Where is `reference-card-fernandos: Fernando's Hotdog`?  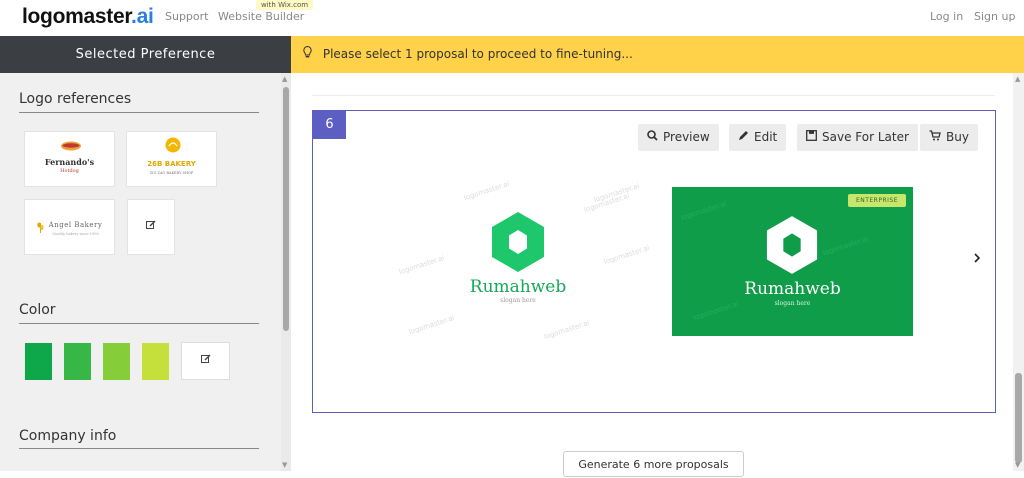
reference-card-fernandos: Fernando's Hotdog is located at coordinates (69, 159).